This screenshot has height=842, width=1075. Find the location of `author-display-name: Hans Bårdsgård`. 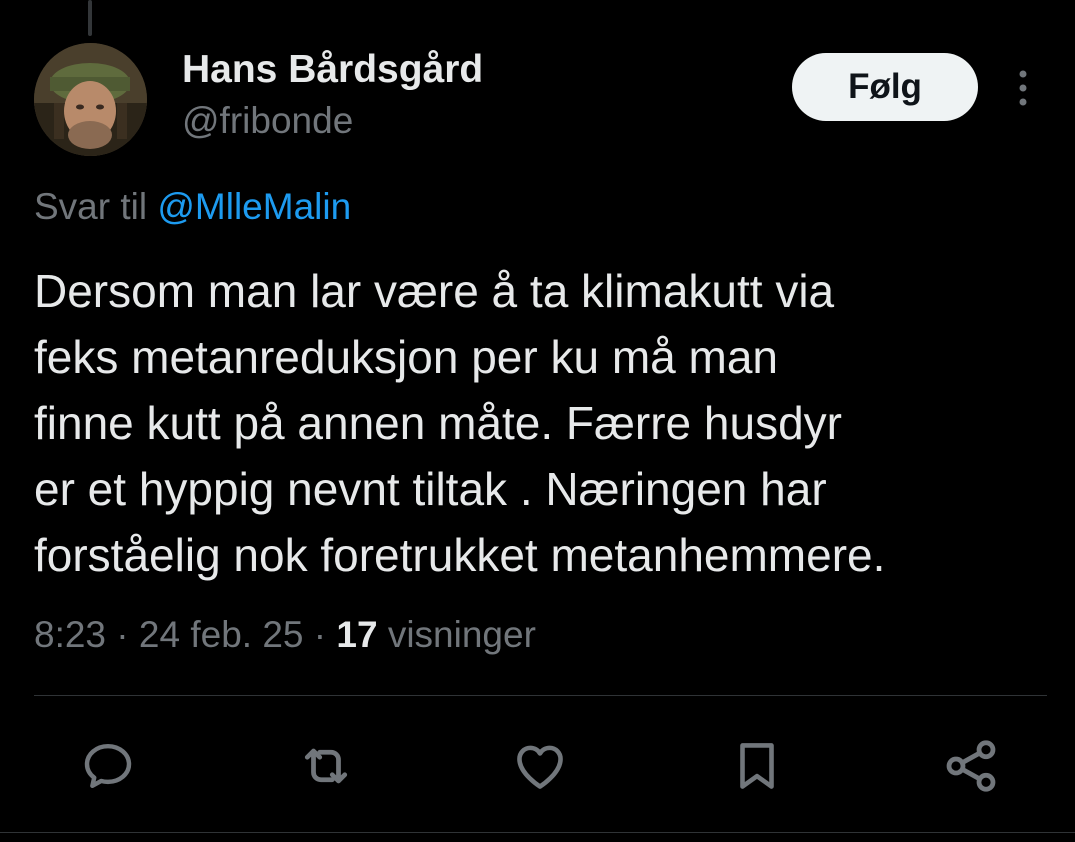

author-display-name: Hans Bårdsgård is located at coordinates (332, 70).